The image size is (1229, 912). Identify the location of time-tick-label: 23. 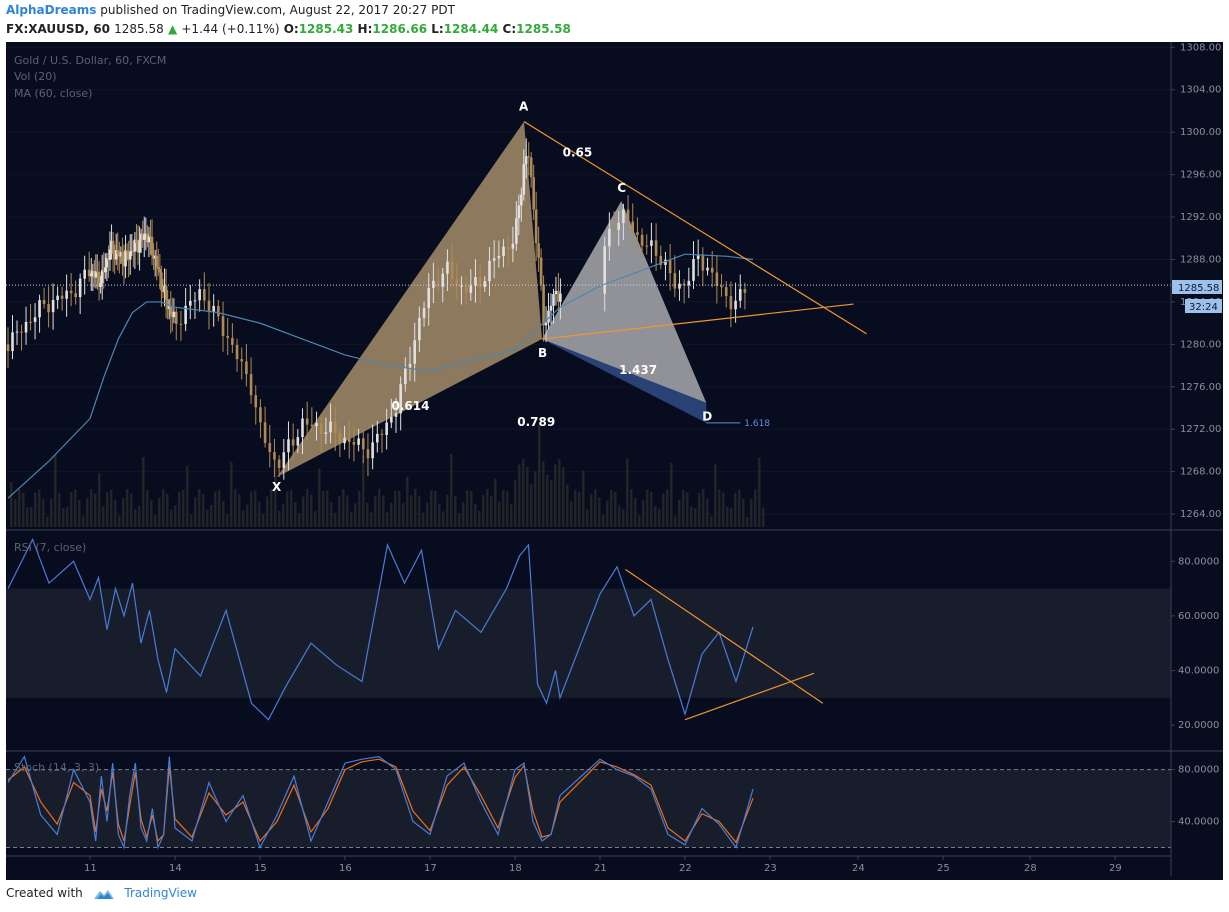
(770, 868).